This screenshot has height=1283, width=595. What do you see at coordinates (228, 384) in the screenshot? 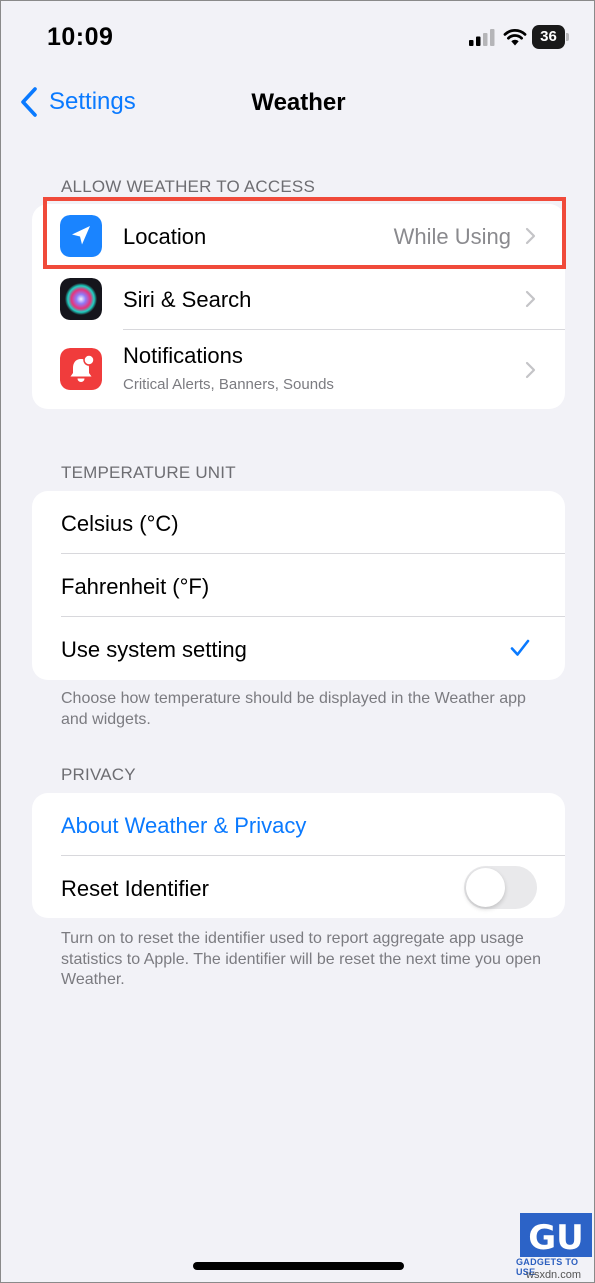
I see `notifications-subtitle: Critical Alerts, Banners, Sounds` at bounding box center [228, 384].